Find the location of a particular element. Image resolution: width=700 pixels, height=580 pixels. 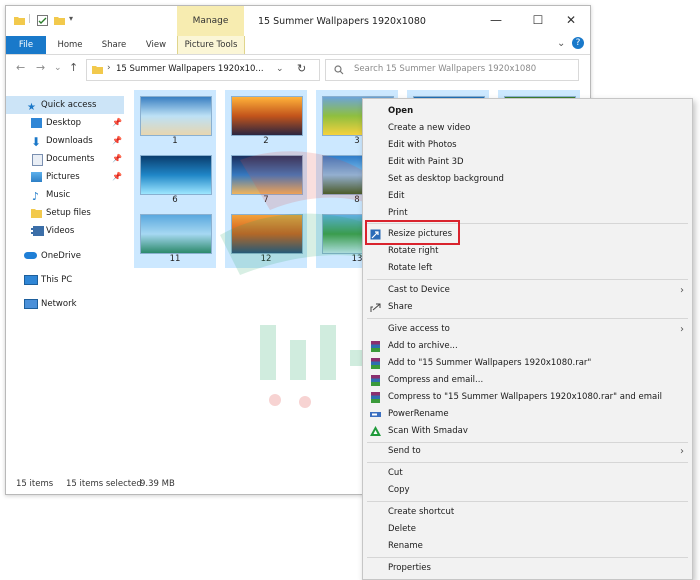

menu-item-label: Properties is located at coordinates (409, 568).